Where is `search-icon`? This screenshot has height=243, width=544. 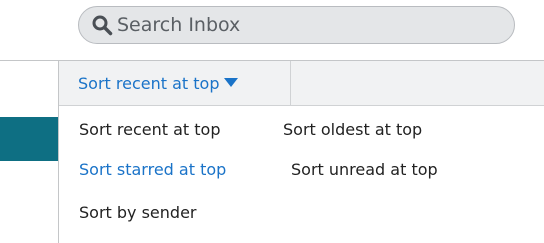 search-icon is located at coordinates (102, 25).